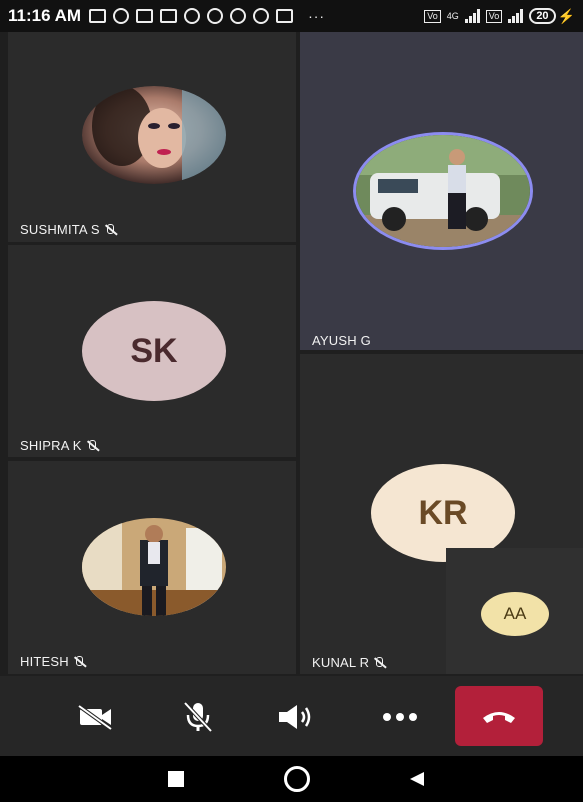 The height and width of the screenshot is (802, 583). What do you see at coordinates (542, 16) in the screenshot?
I see `battery-level: 20` at bounding box center [542, 16].